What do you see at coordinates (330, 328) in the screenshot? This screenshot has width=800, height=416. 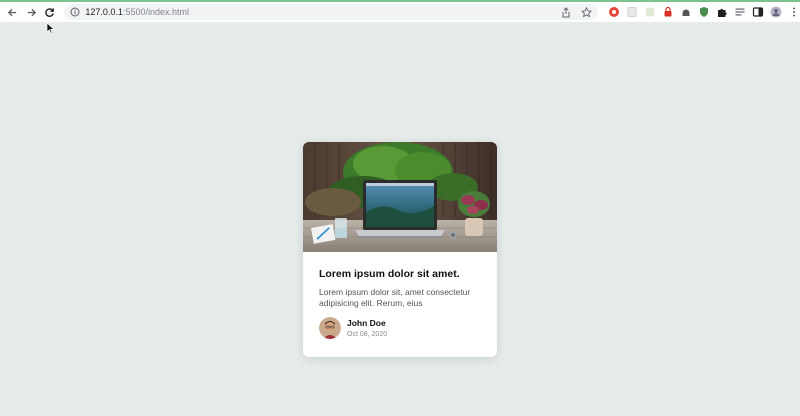 I see `author-avatar` at bounding box center [330, 328].